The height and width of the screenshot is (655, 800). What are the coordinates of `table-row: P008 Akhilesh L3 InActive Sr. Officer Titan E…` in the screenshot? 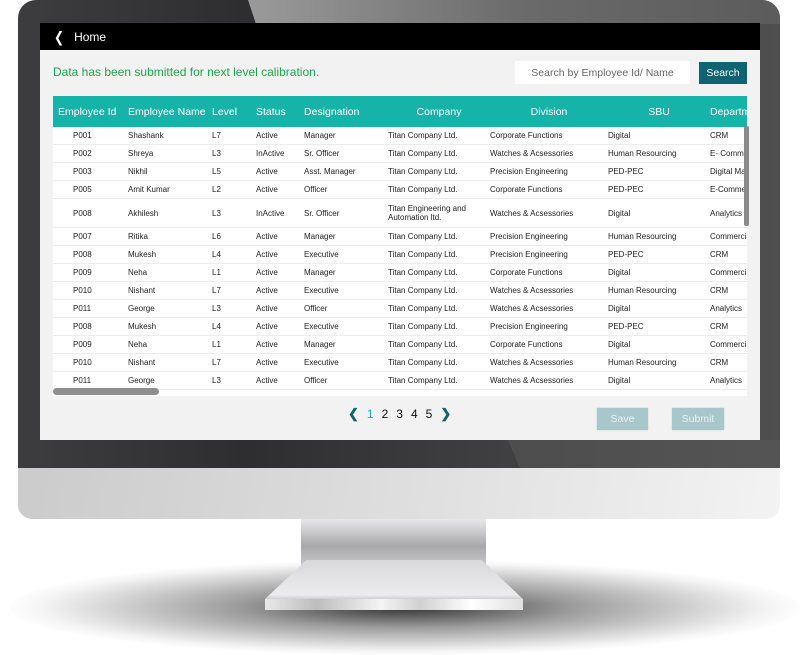 It's located at (400, 213).